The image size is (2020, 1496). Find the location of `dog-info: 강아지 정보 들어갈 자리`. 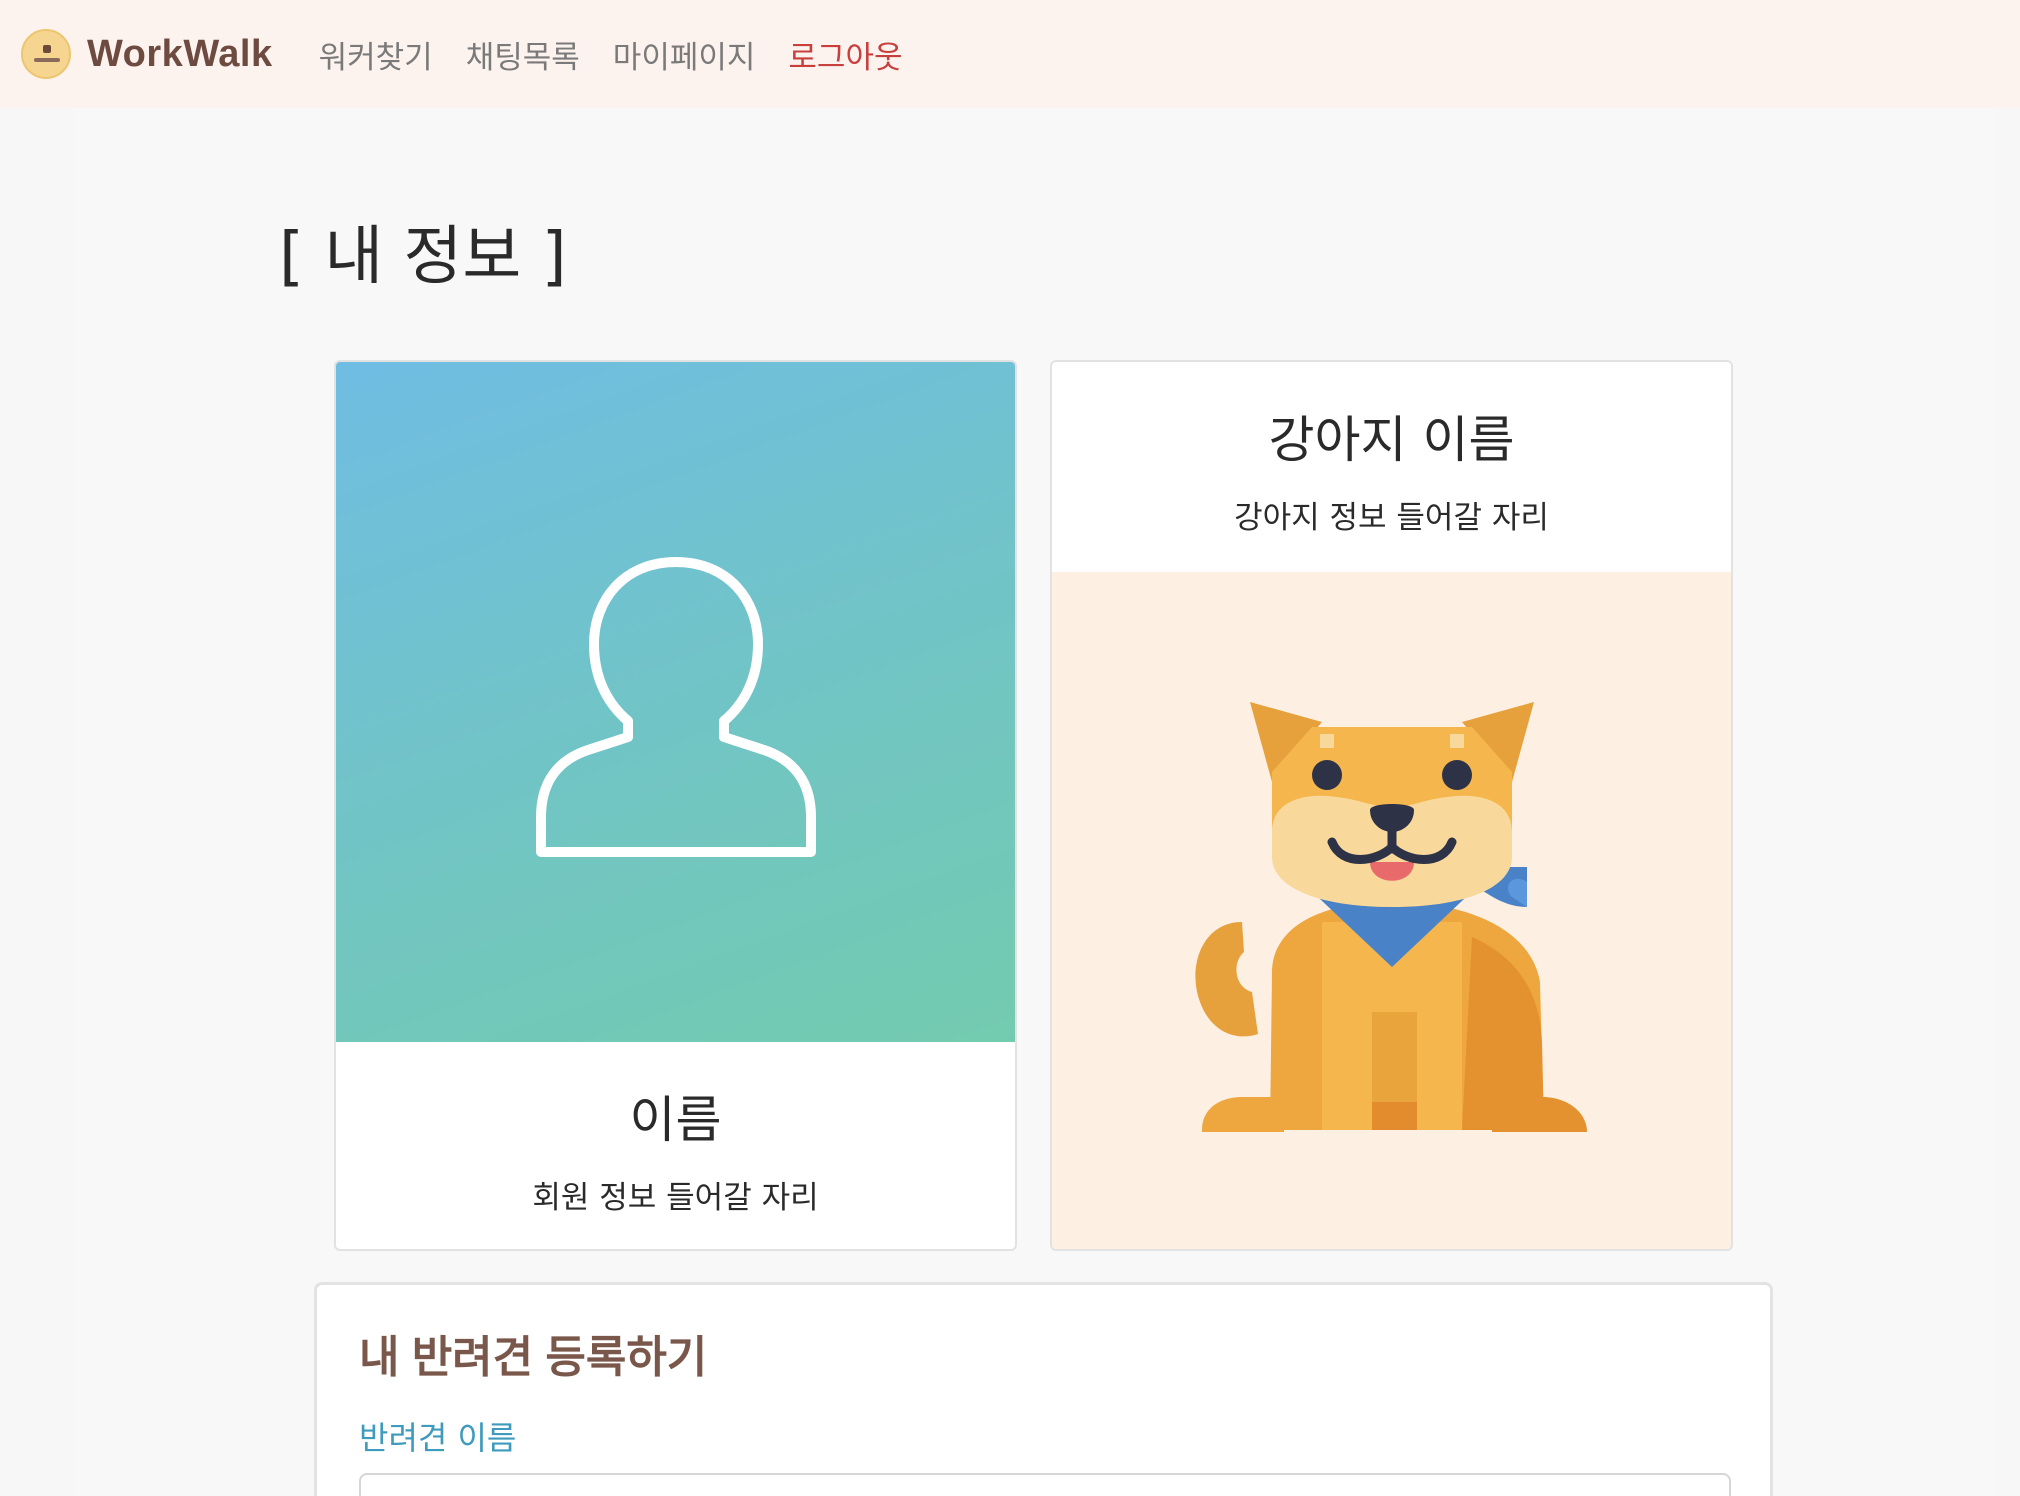

dog-info: 강아지 정보 들어갈 자리 is located at coordinates (1391, 518).